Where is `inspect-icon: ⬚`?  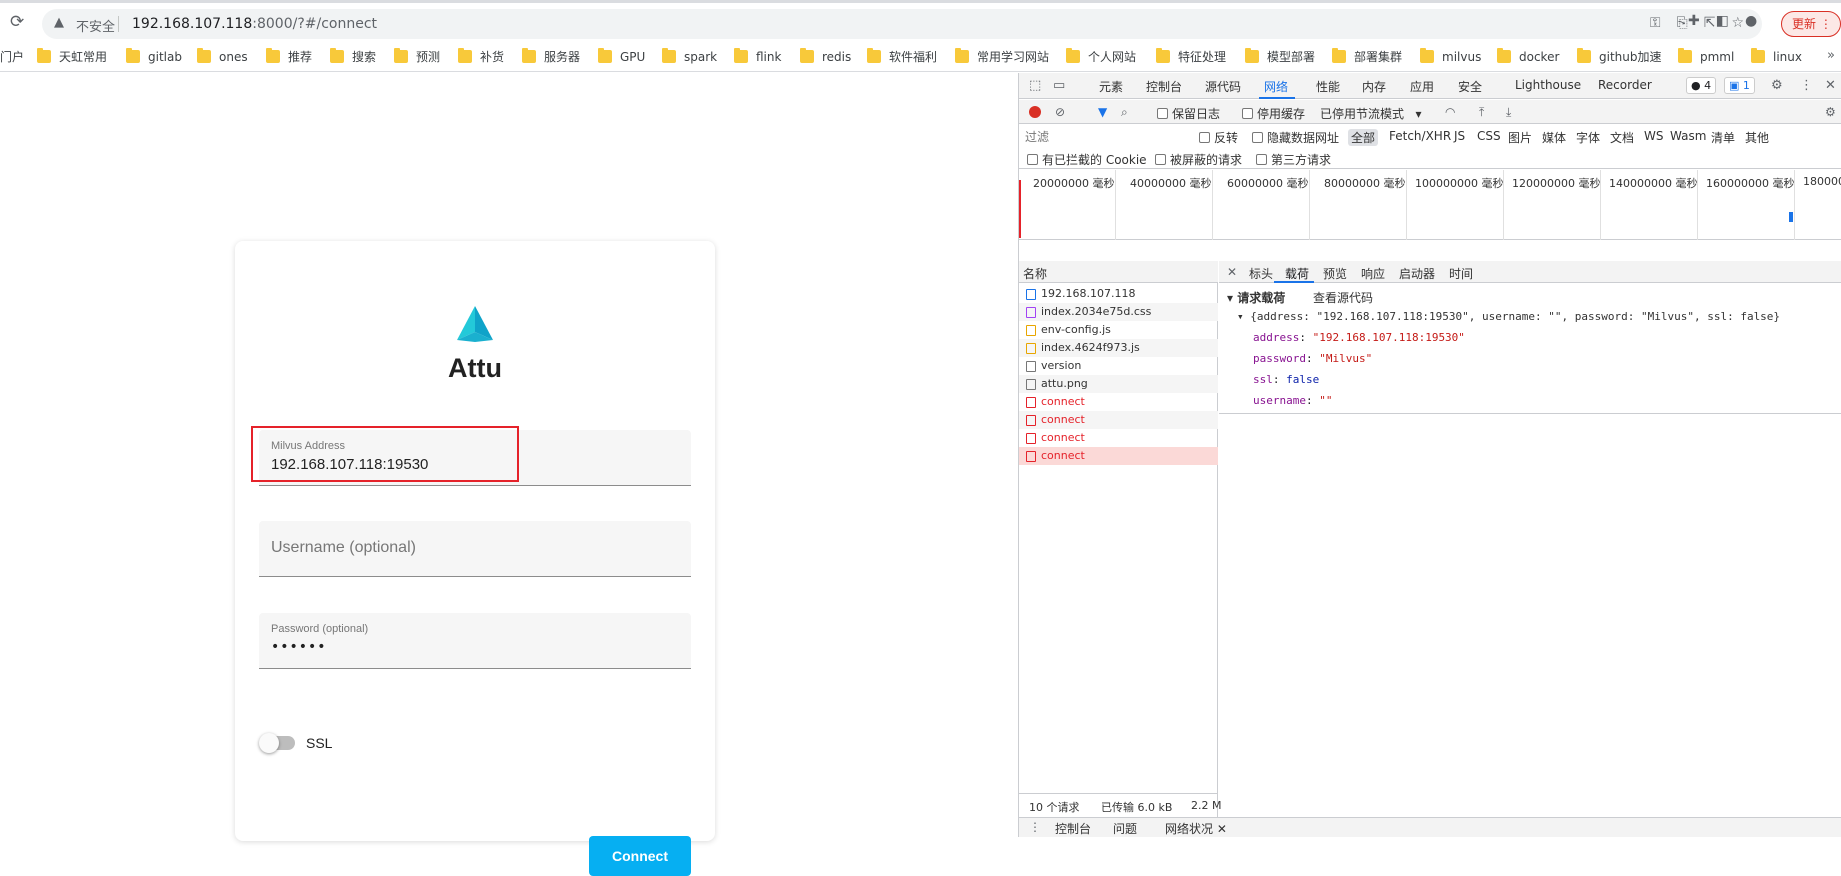
inspect-icon: ⬚ is located at coordinates (1035, 85).